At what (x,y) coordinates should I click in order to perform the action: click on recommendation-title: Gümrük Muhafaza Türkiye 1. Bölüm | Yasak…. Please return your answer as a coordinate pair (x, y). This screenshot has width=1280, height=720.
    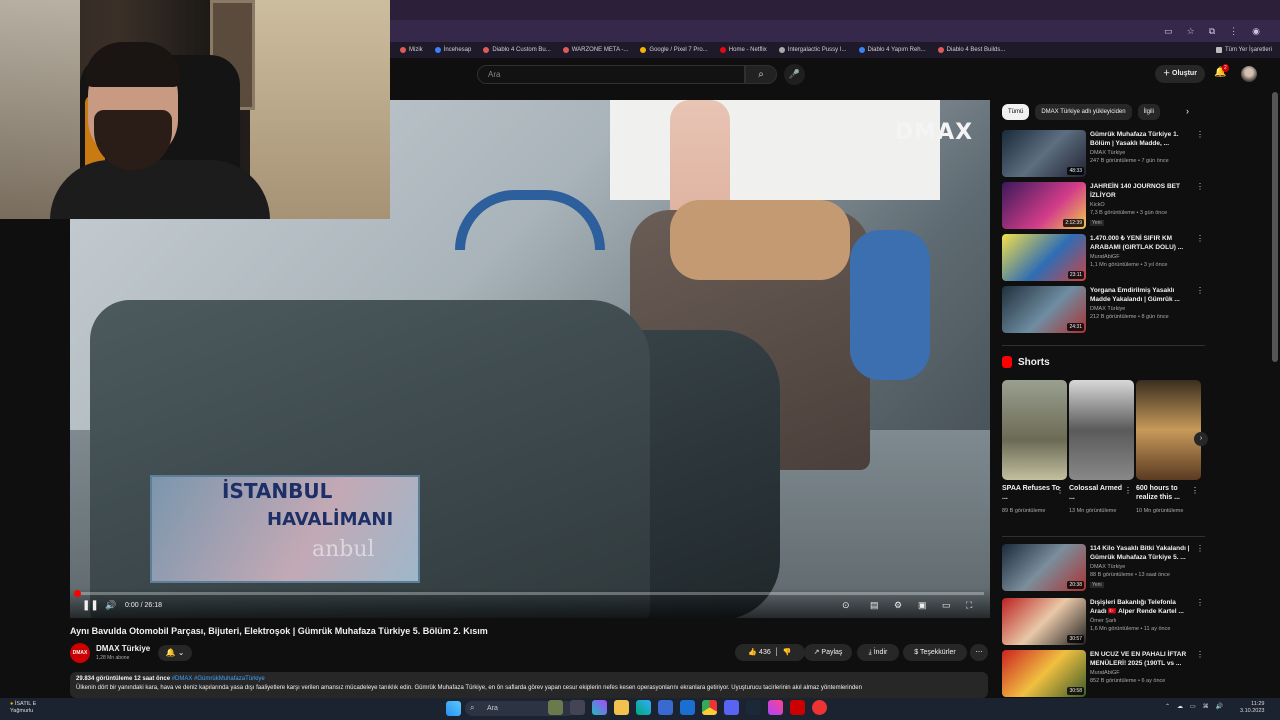
    Looking at the image, I should click on (1140, 139).